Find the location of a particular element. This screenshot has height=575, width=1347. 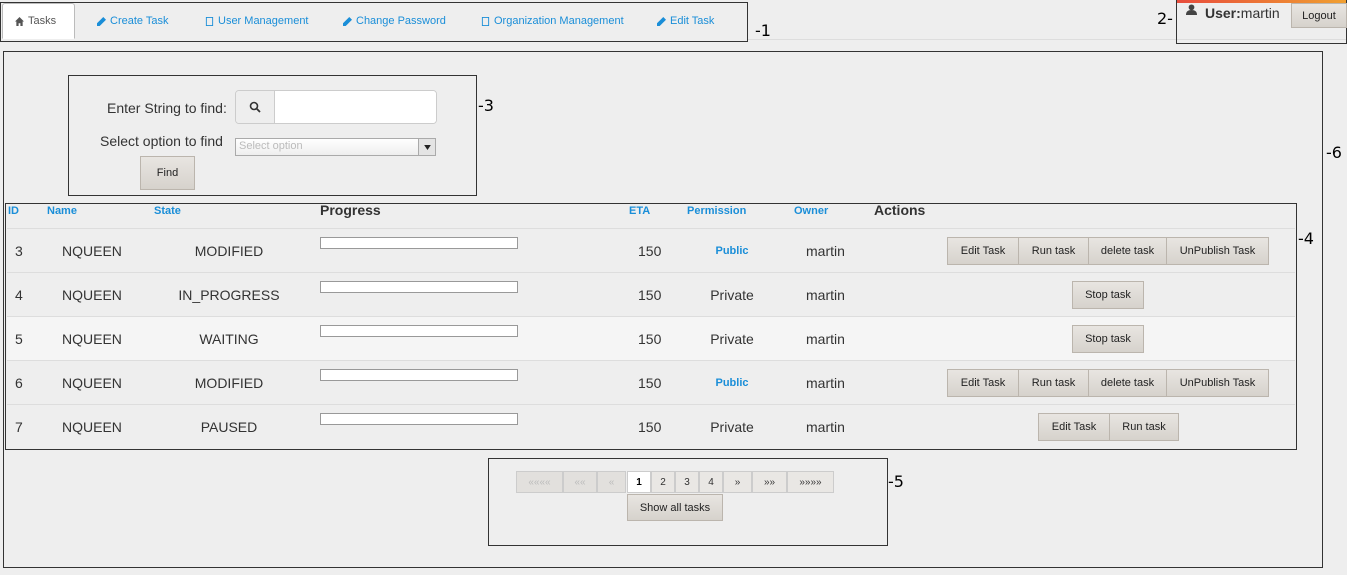

tab-create-task: Create Task is located at coordinates (133, 21).